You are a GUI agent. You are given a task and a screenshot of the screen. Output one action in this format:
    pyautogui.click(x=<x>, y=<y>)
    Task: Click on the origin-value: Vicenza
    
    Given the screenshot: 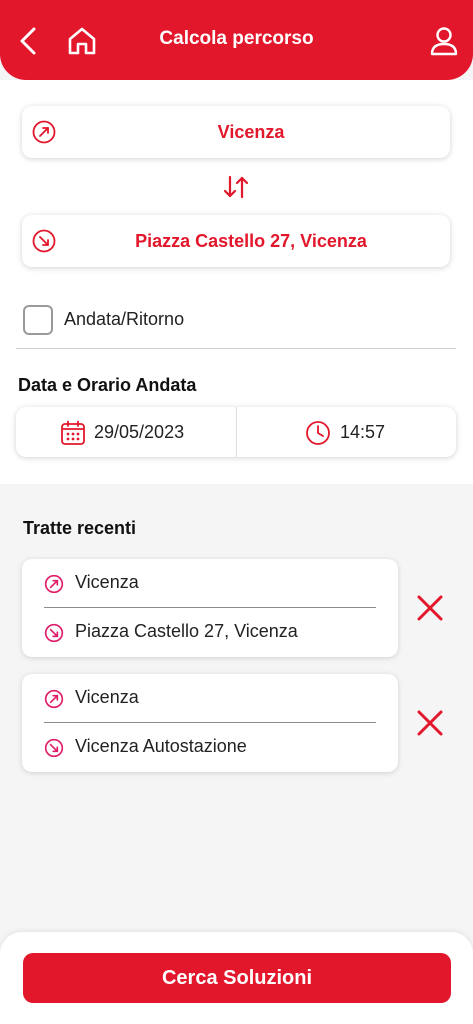 What is the action you would take?
    pyautogui.click(x=251, y=132)
    